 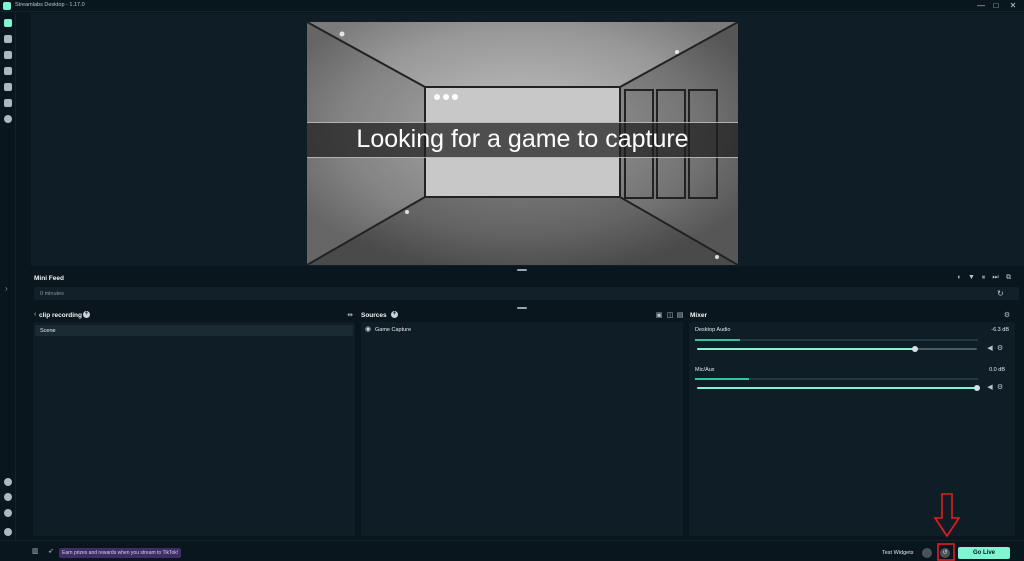 I want to click on themes-icon, so click(x=8, y=55).